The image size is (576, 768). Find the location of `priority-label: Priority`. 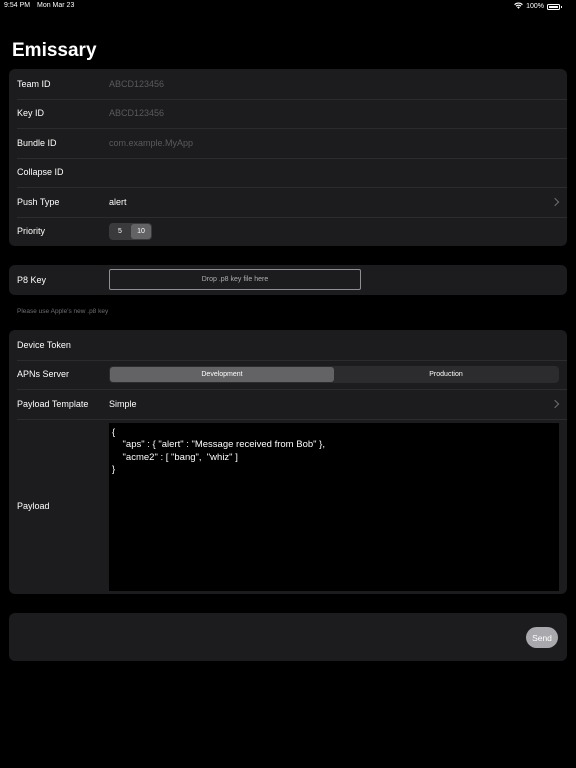

priority-label: Priority is located at coordinates (31, 231).